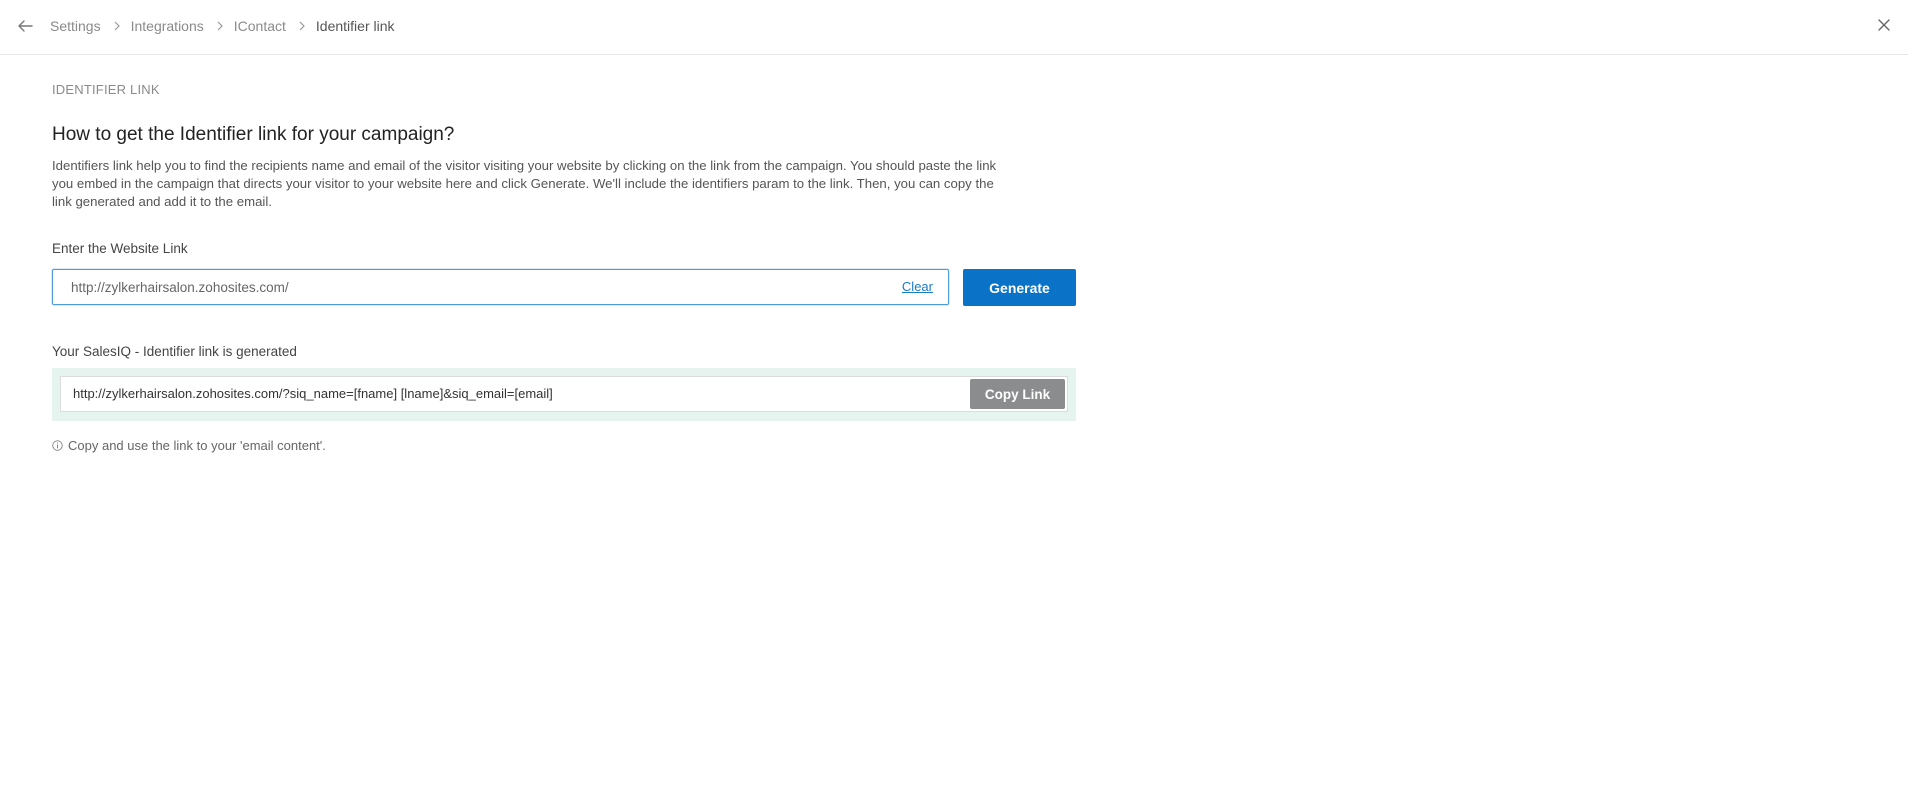 The width and height of the screenshot is (1908, 794). Describe the element at coordinates (451, 287) in the screenshot. I see `website-link-input` at that location.